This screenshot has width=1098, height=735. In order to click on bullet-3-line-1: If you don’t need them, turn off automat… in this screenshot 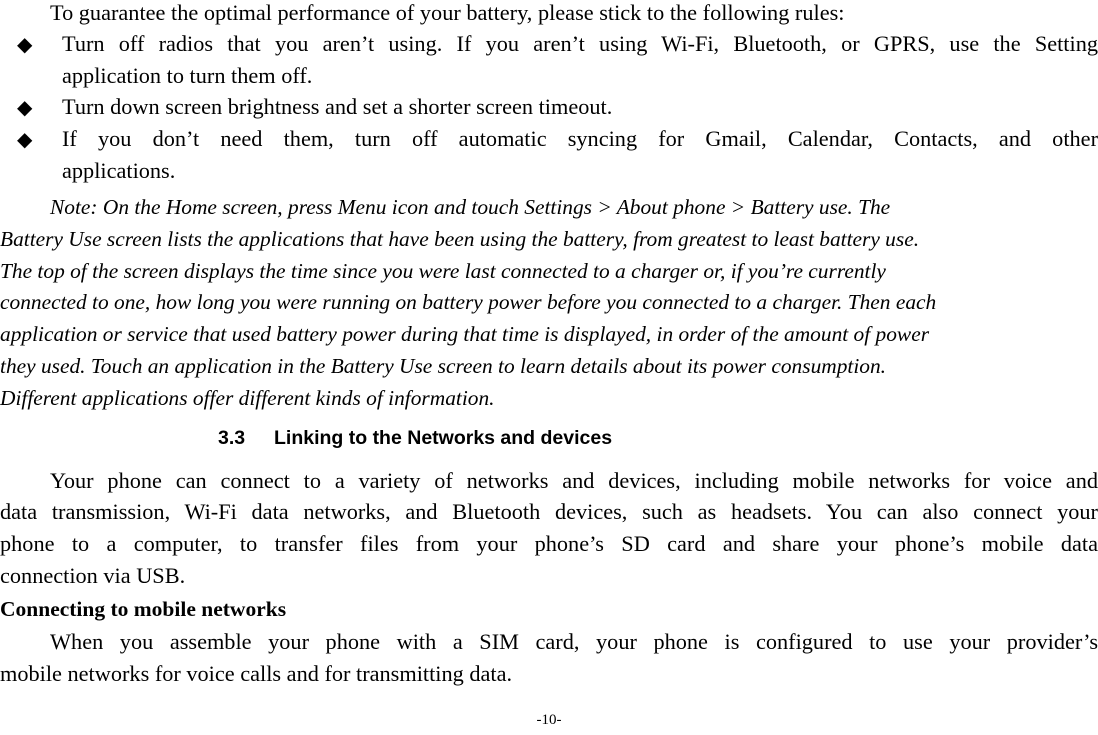, I will do `click(580, 138)`.